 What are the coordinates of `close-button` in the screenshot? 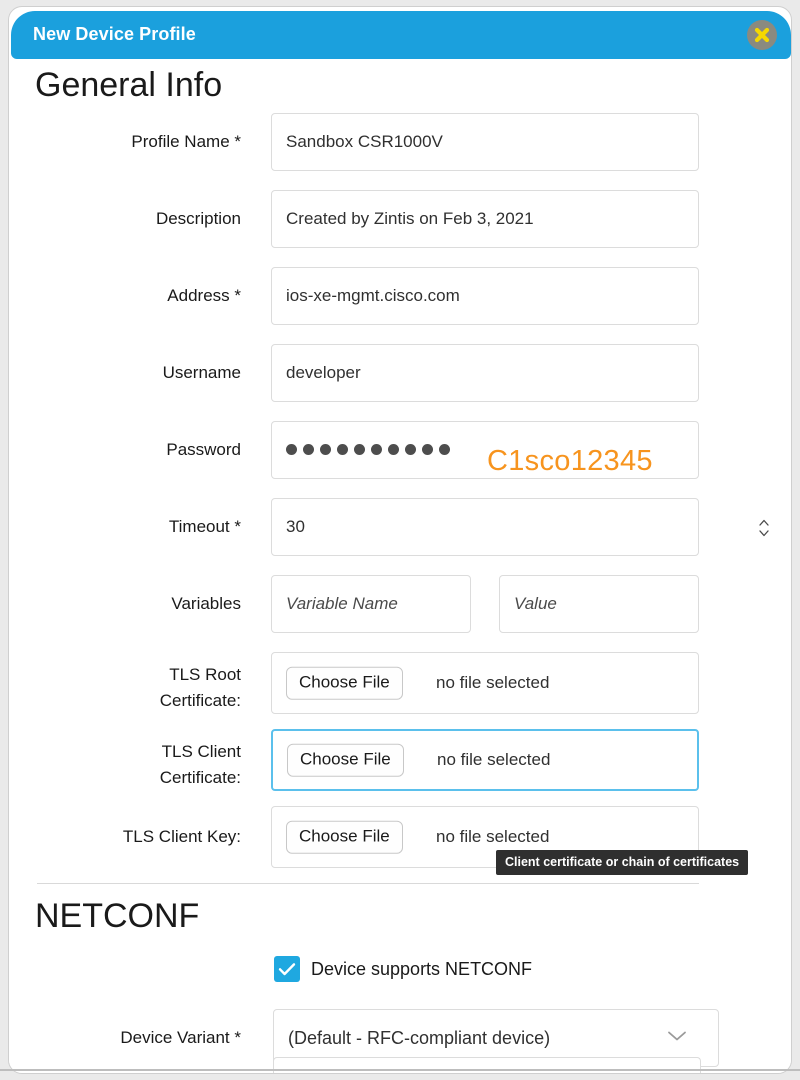 It's located at (762, 35).